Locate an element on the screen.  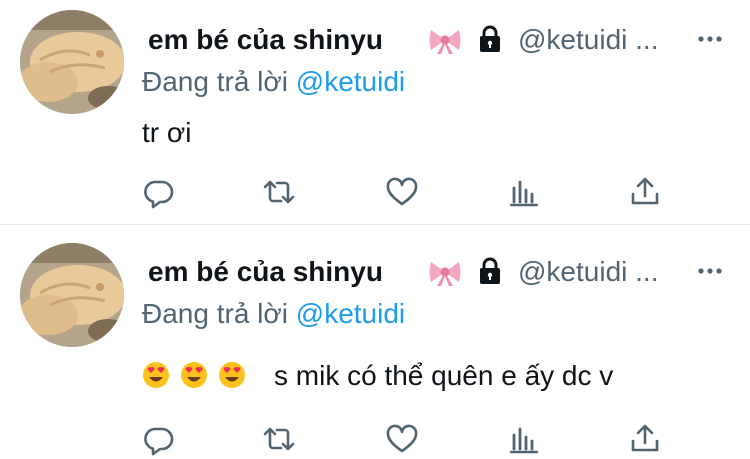
tweet-text: s mik có thể quên e ấy dc v is located at coordinates (377, 376).